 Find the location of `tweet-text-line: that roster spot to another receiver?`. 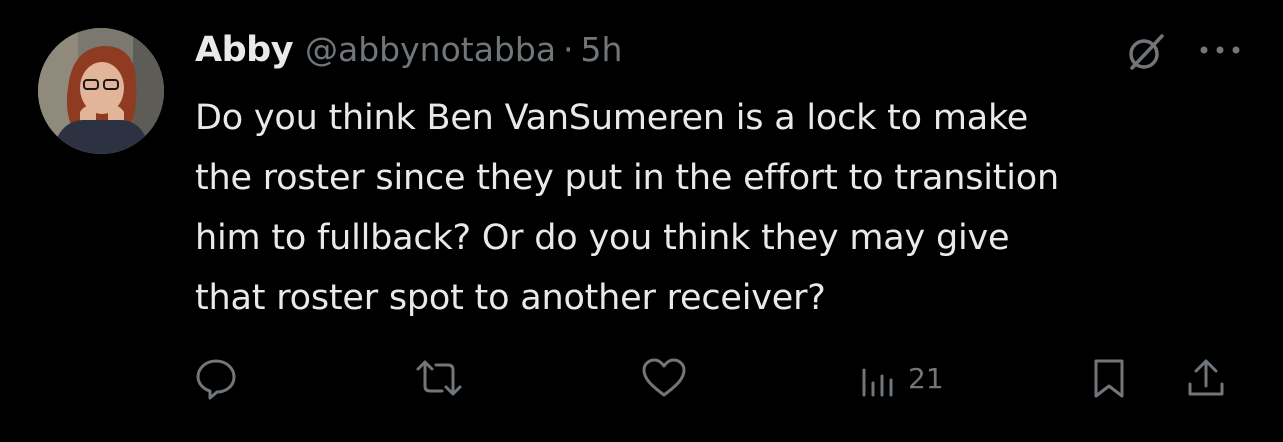

tweet-text-line: that roster spot to another receiver? is located at coordinates (510, 298).